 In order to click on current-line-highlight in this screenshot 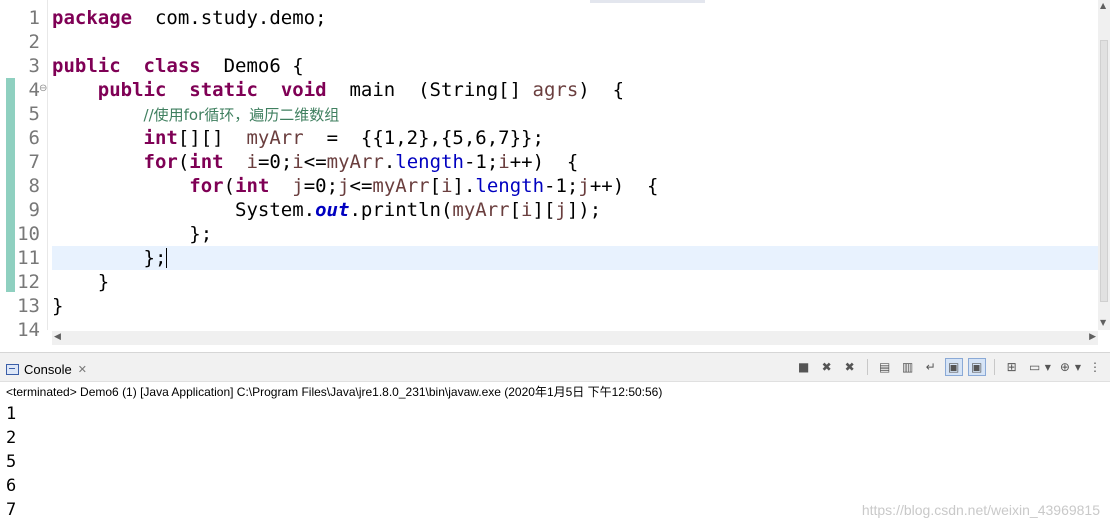, I will do `click(575, 258)`.